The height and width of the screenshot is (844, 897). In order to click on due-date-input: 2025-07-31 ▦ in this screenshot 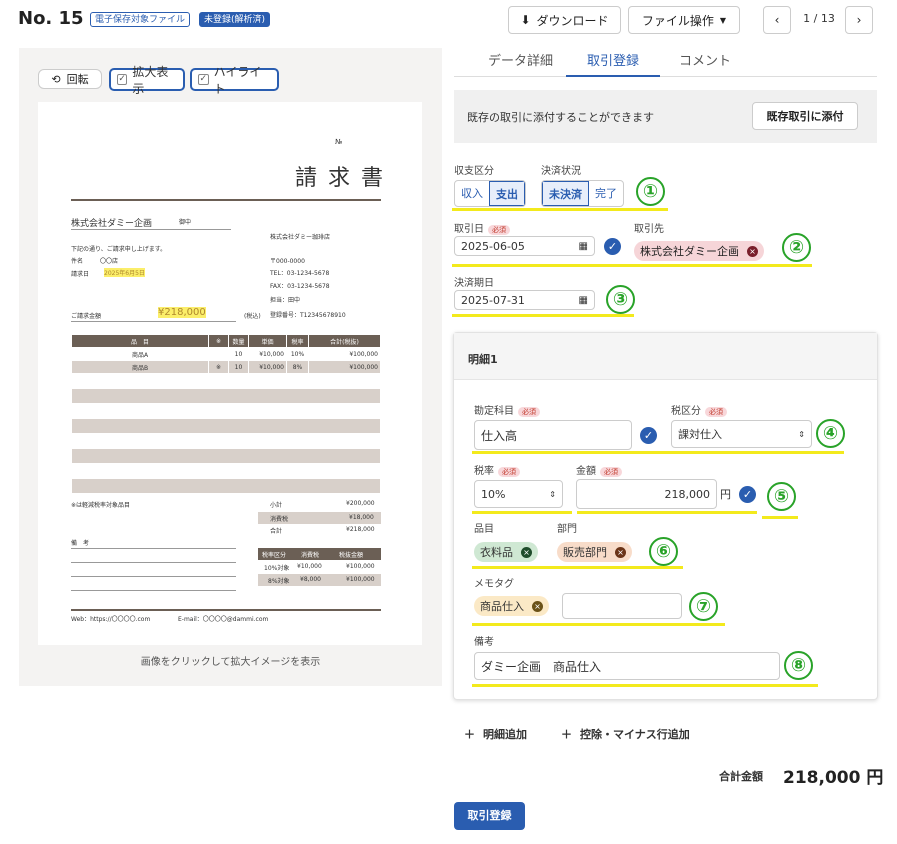, I will do `click(524, 300)`.